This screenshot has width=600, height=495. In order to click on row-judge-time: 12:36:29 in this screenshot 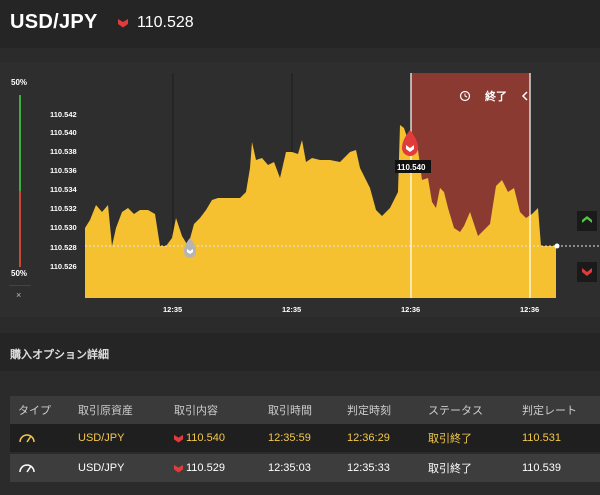, I will do `click(368, 438)`.